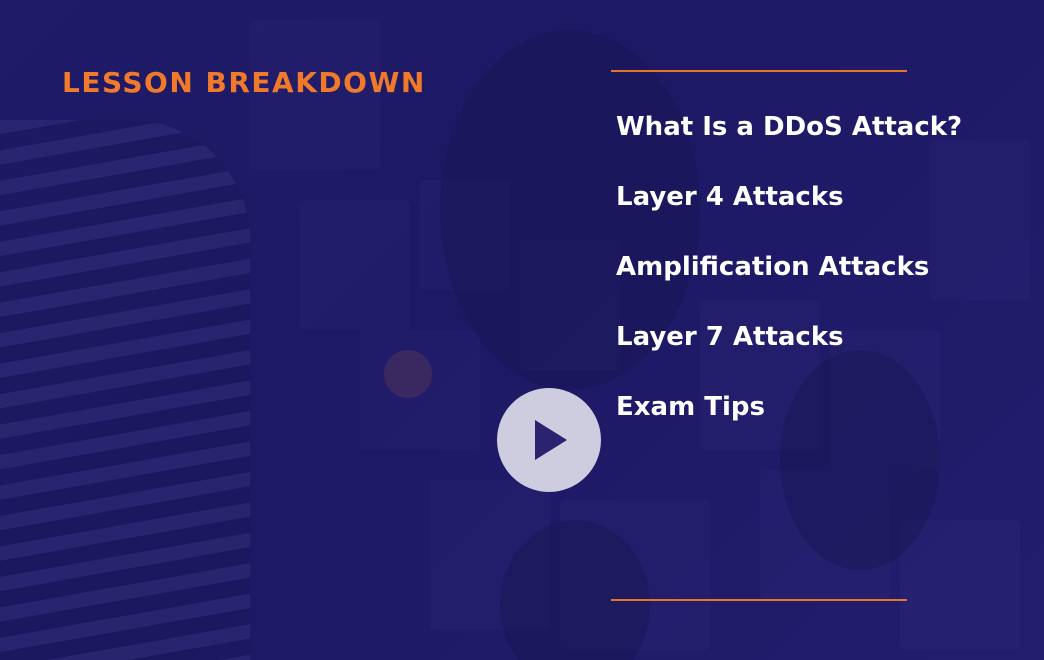 Image resolution: width=1044 pixels, height=660 pixels. Describe the element at coordinates (759, 600) in the screenshot. I see `bottom-divider` at that location.